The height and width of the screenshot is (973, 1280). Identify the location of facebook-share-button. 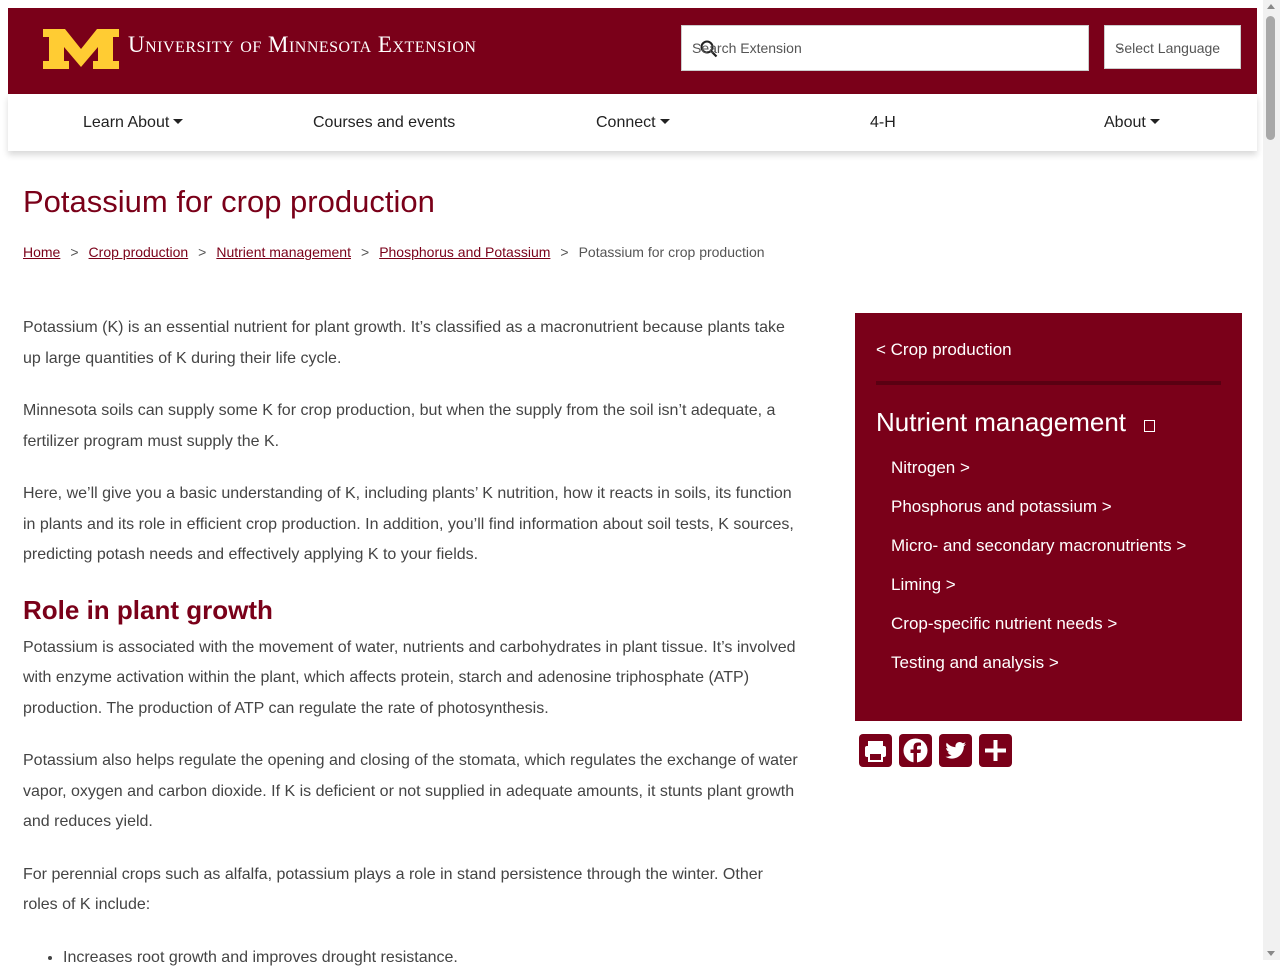
(915, 750).